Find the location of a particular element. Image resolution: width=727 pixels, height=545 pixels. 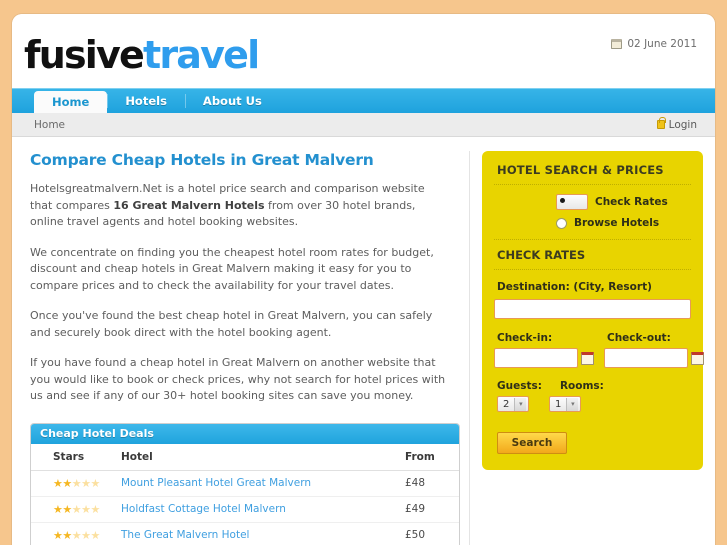

price-value: £50 is located at coordinates (415, 535).